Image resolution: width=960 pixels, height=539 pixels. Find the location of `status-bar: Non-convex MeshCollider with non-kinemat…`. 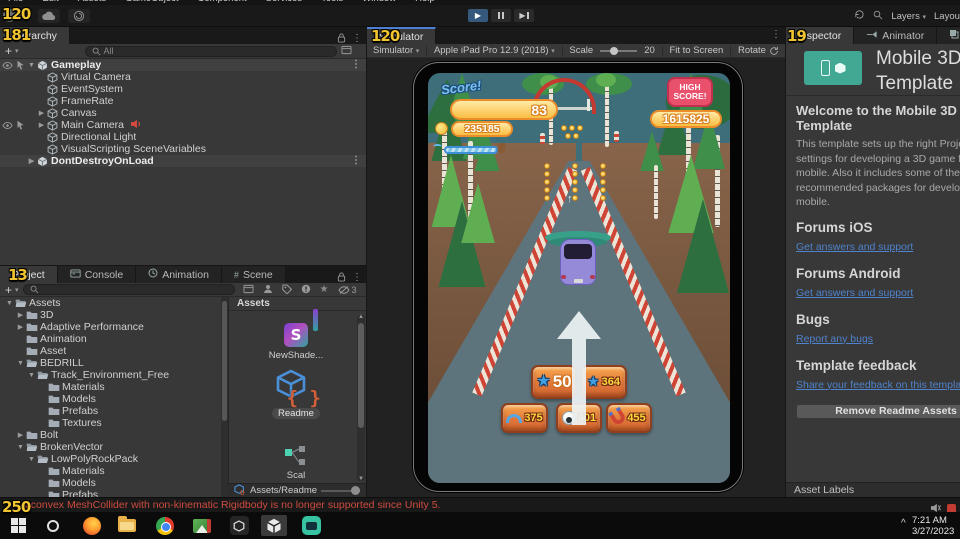

status-bar: Non-convex MeshCollider with non-kinemat… is located at coordinates (480, 505).